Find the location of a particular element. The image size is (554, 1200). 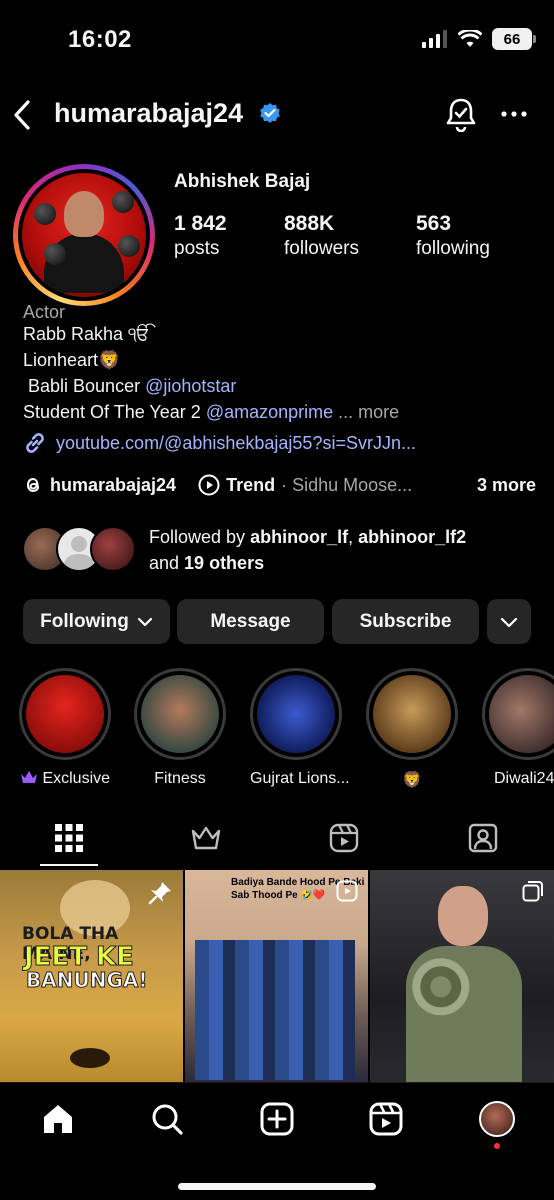

reel-badge-icon is located at coordinates (347, 891).